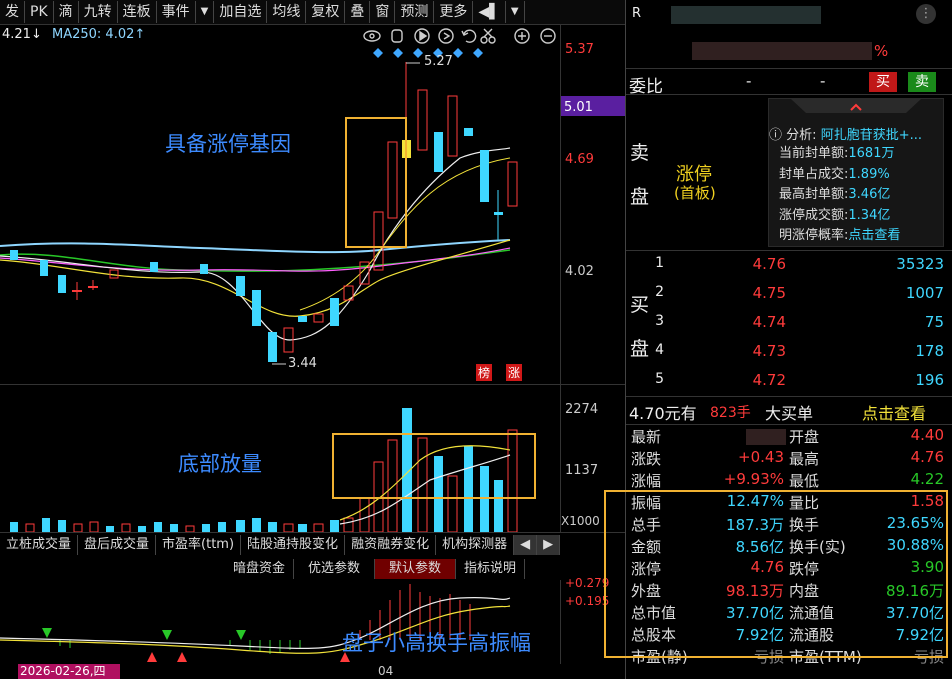 Image resolution: width=952 pixels, height=679 pixels. I want to click on indicator-axis-line, so click(560, 622).